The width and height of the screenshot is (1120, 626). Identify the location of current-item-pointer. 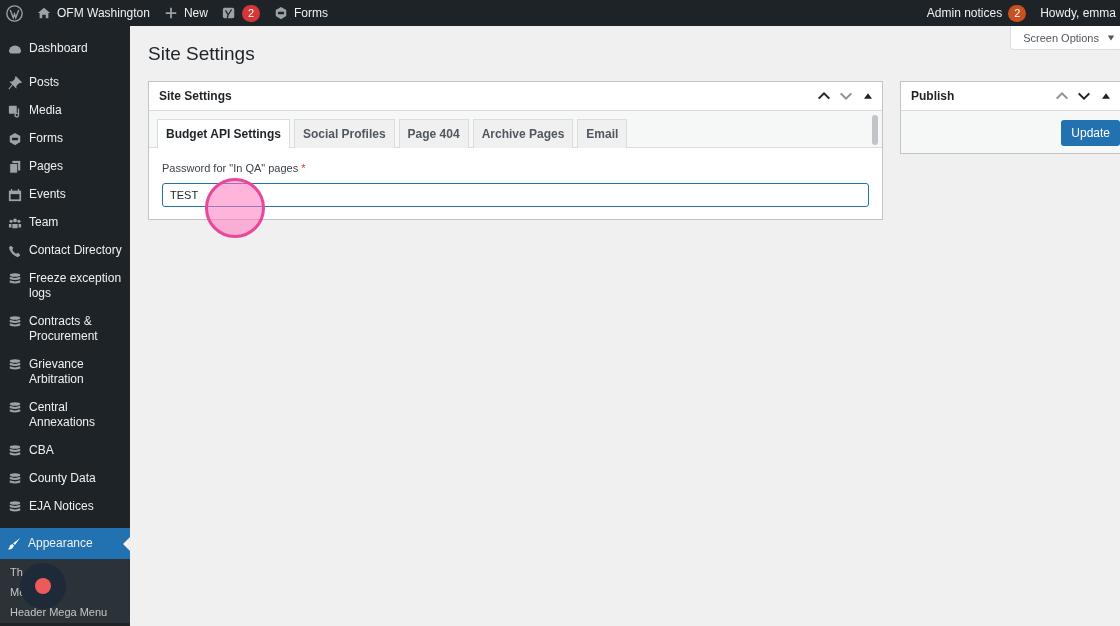
(126, 543).